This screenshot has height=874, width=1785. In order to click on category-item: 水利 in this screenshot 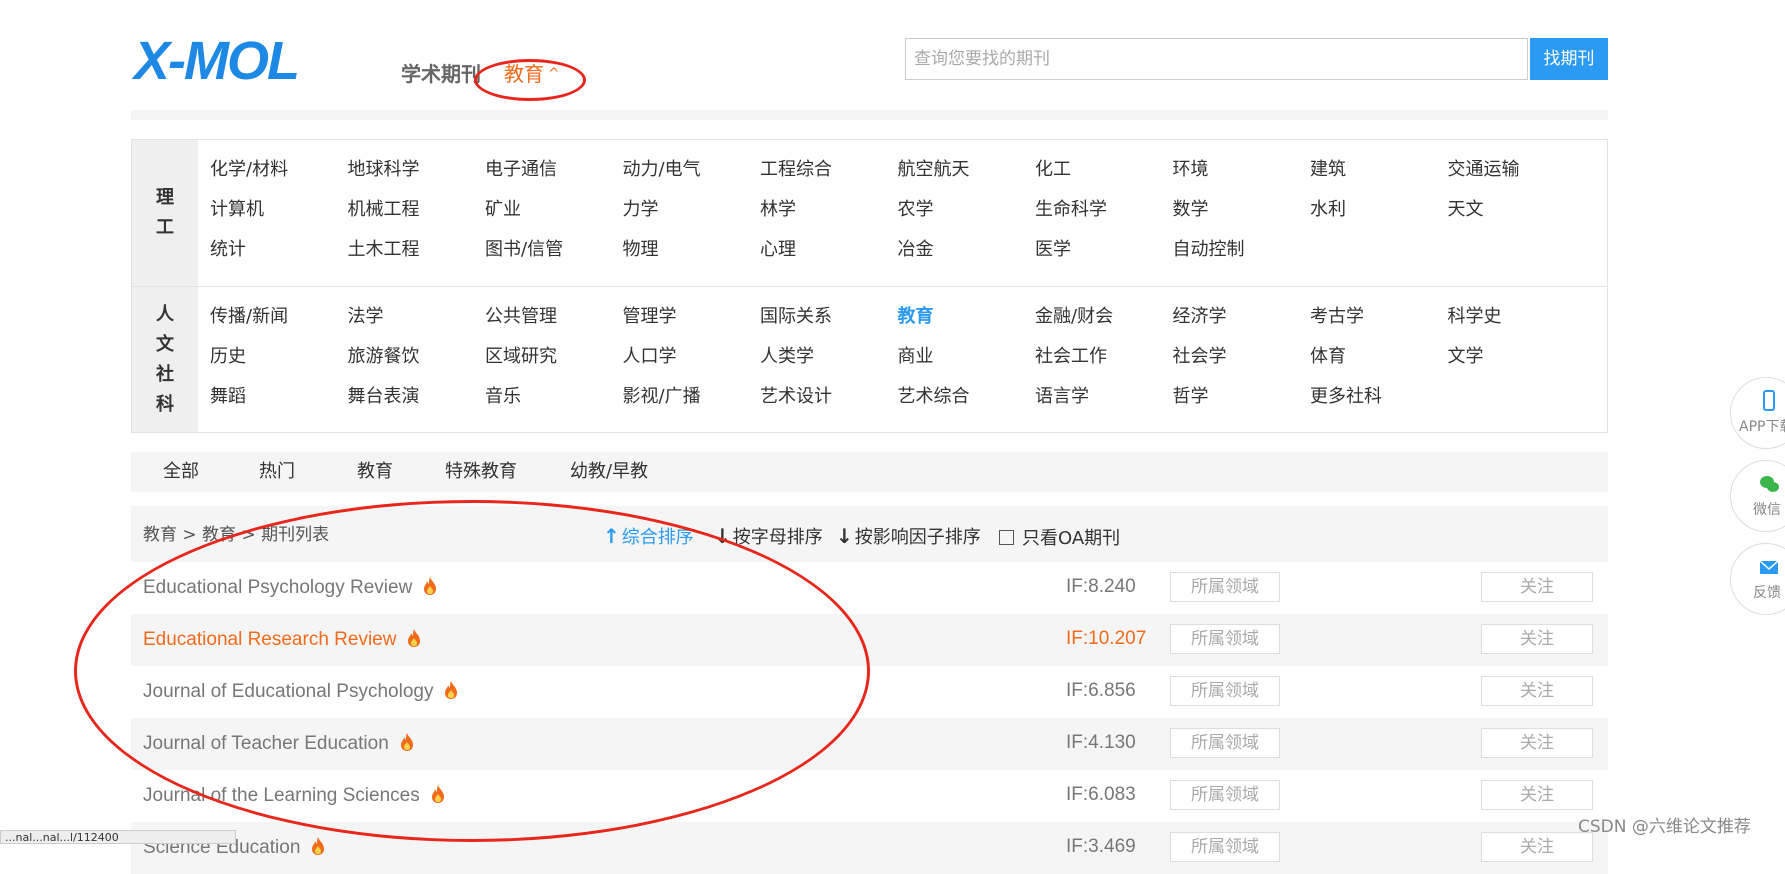, I will do `click(1379, 217)`.